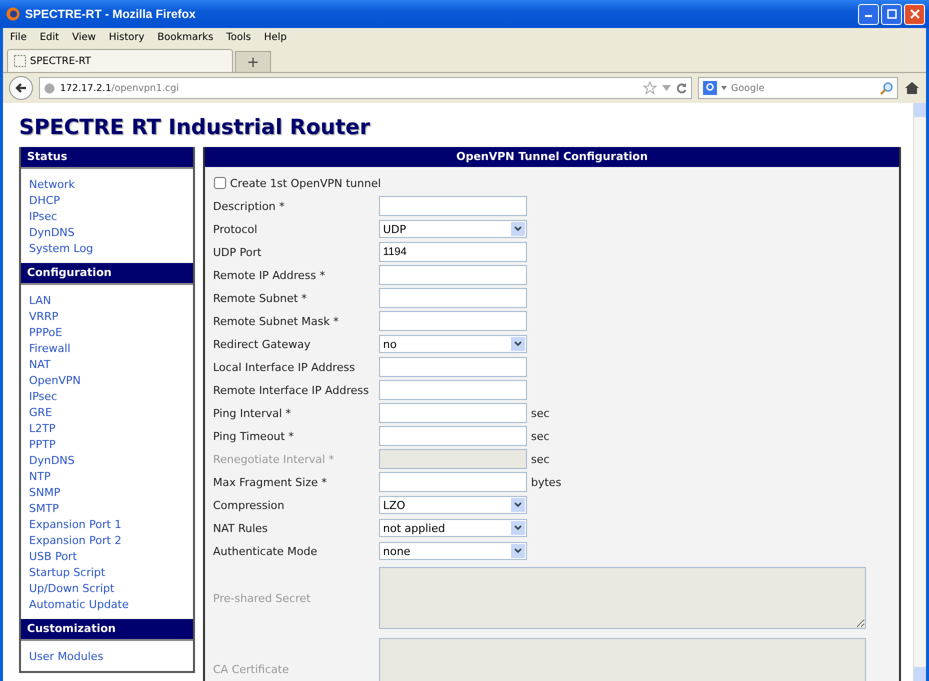 The image size is (929, 681). What do you see at coordinates (453, 505) in the screenshot?
I see `select-field: LZO` at bounding box center [453, 505].